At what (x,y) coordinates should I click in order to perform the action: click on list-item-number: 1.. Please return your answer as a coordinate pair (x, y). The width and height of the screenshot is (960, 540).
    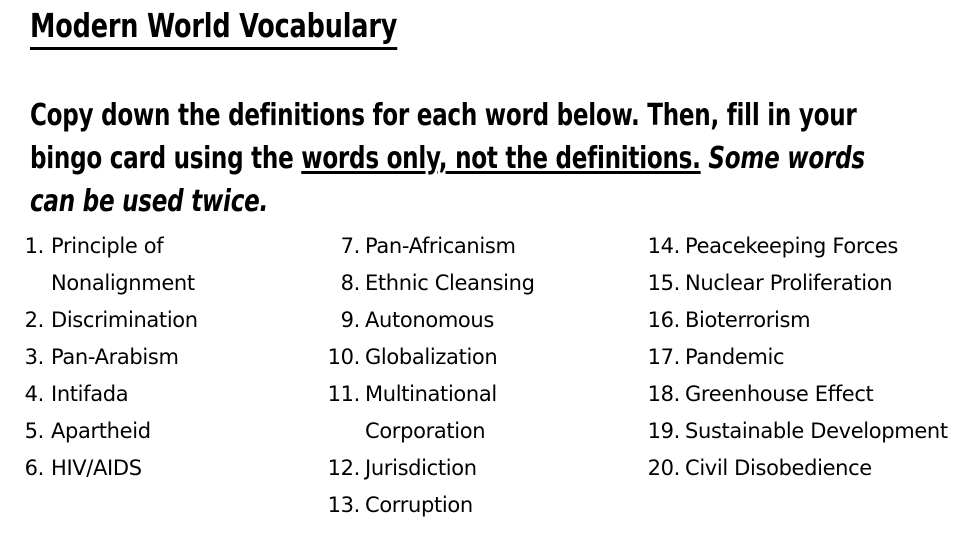
    Looking at the image, I should click on (34, 246).